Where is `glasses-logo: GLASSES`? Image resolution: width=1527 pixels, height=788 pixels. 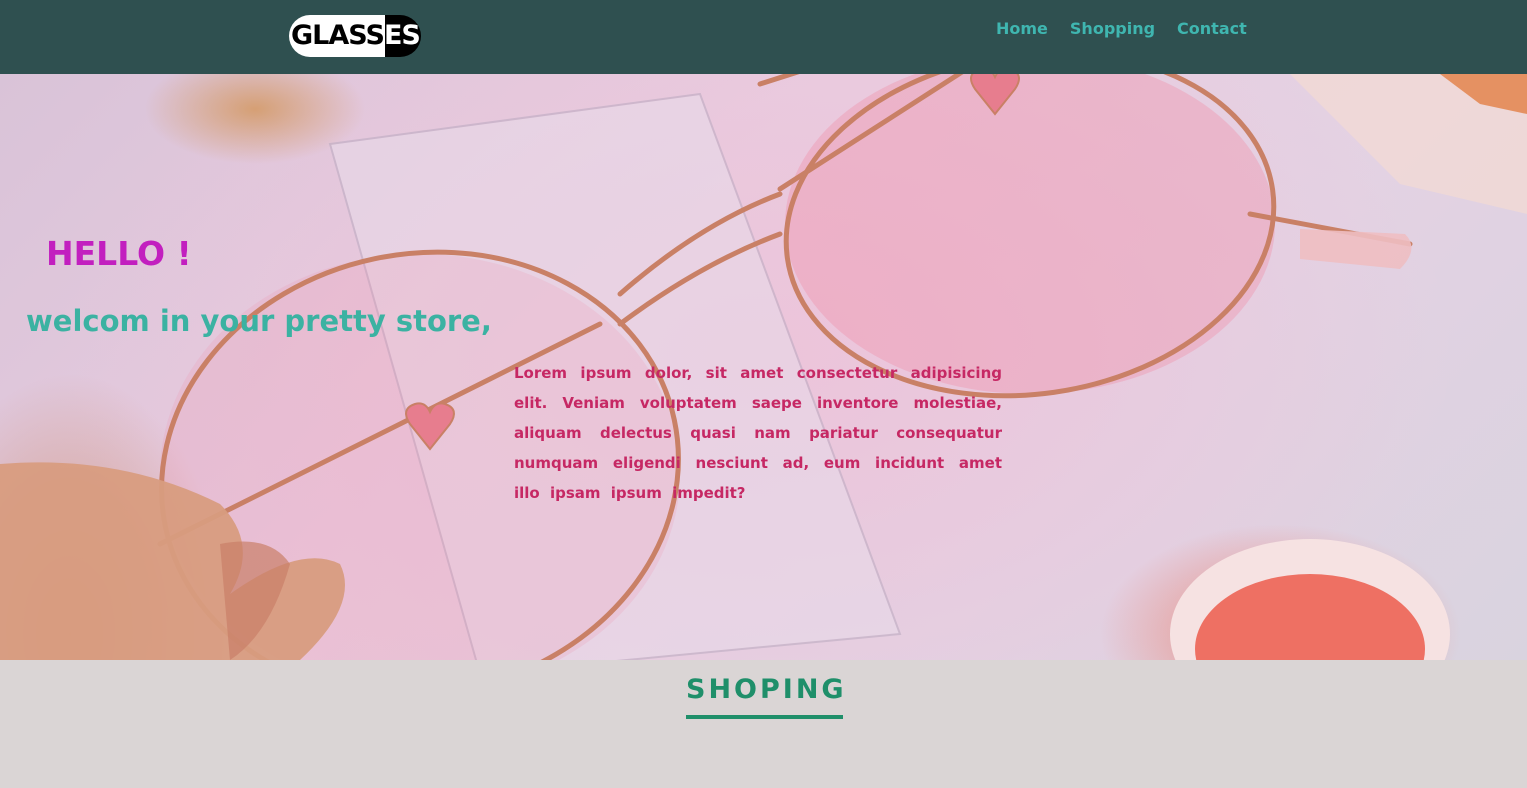 glasses-logo: GLASSES is located at coordinates (355, 36).